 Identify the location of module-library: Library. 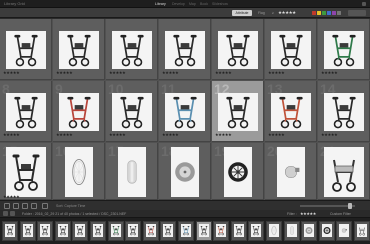
(160, 4).